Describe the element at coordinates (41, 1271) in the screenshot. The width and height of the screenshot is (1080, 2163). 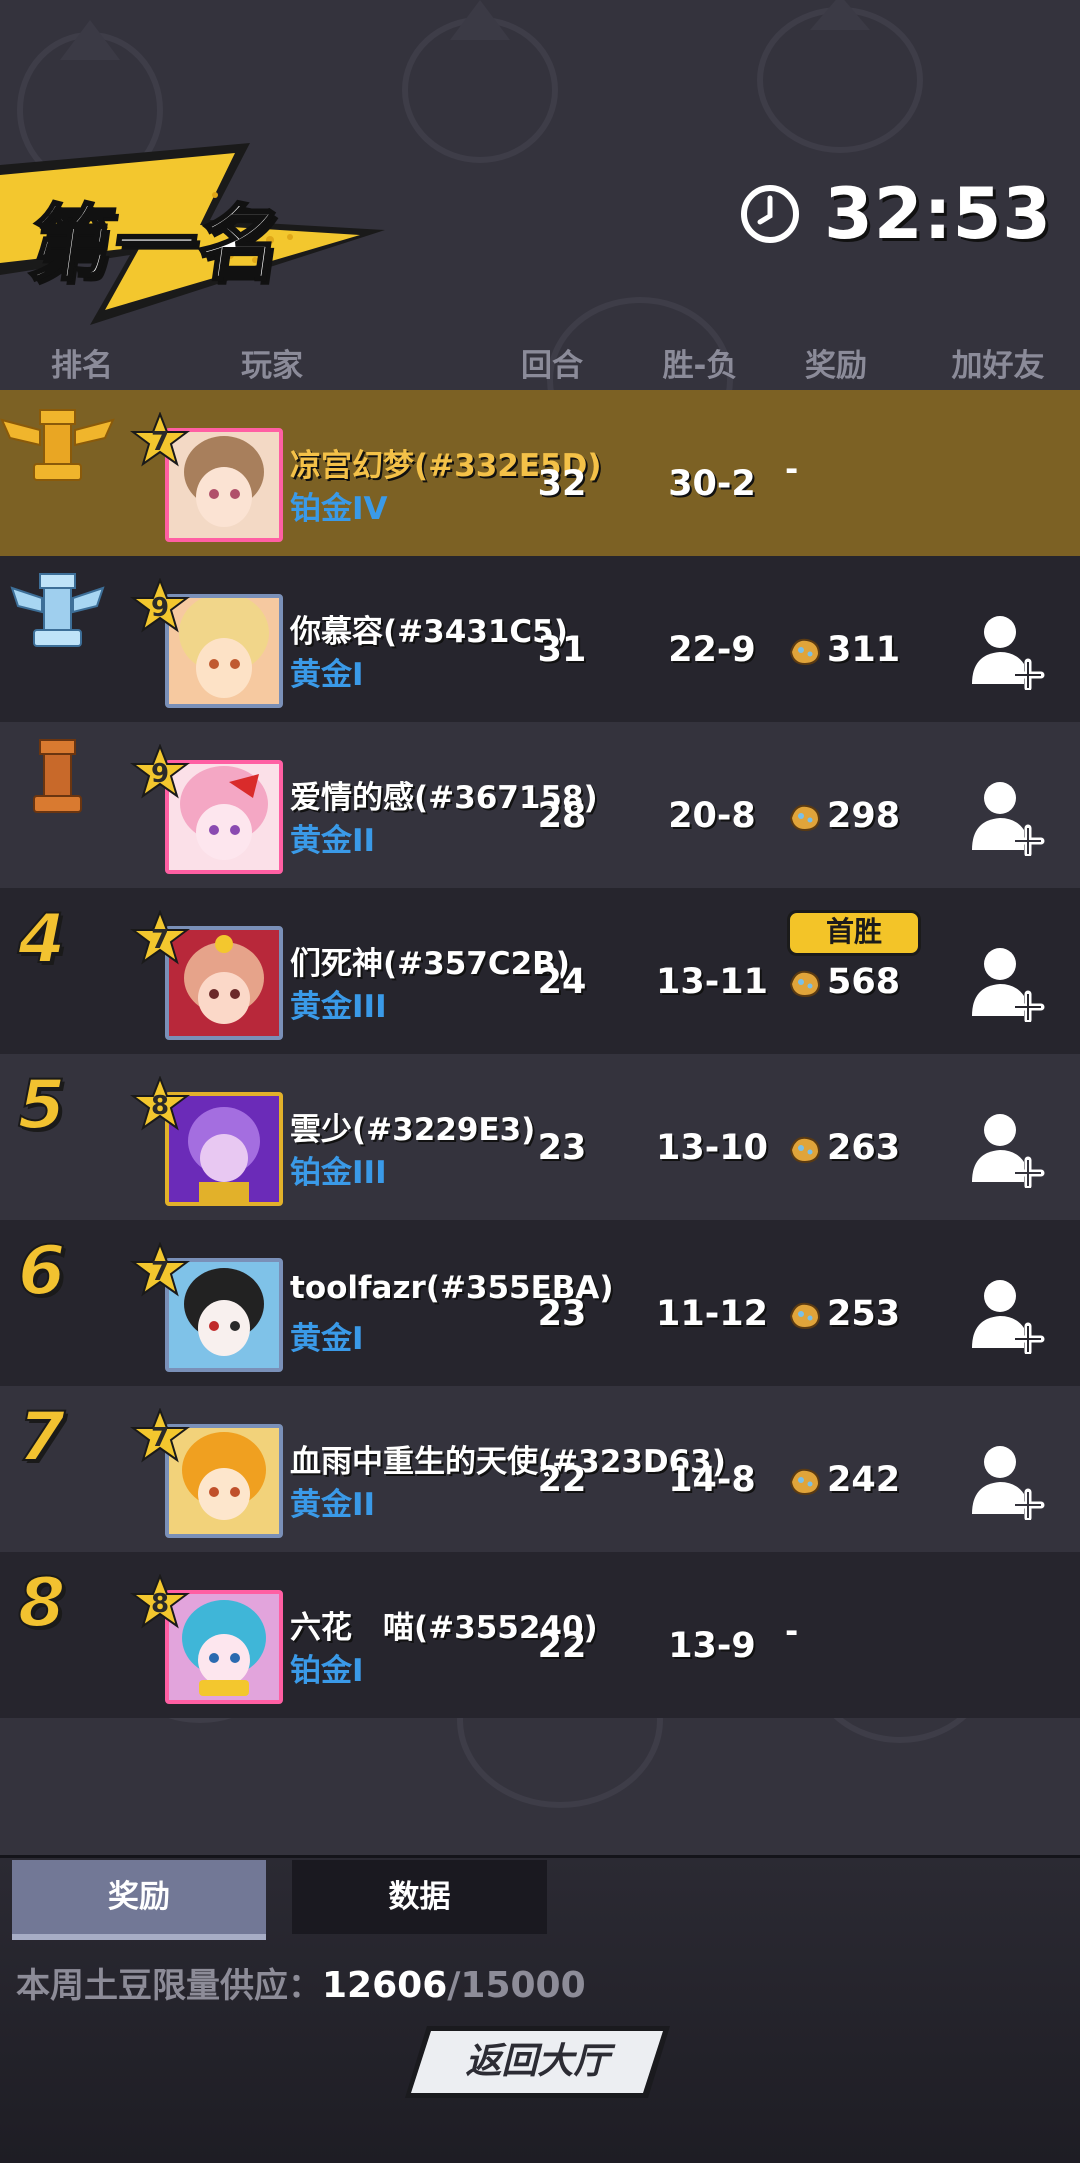
I see `rank-number: 6` at that location.